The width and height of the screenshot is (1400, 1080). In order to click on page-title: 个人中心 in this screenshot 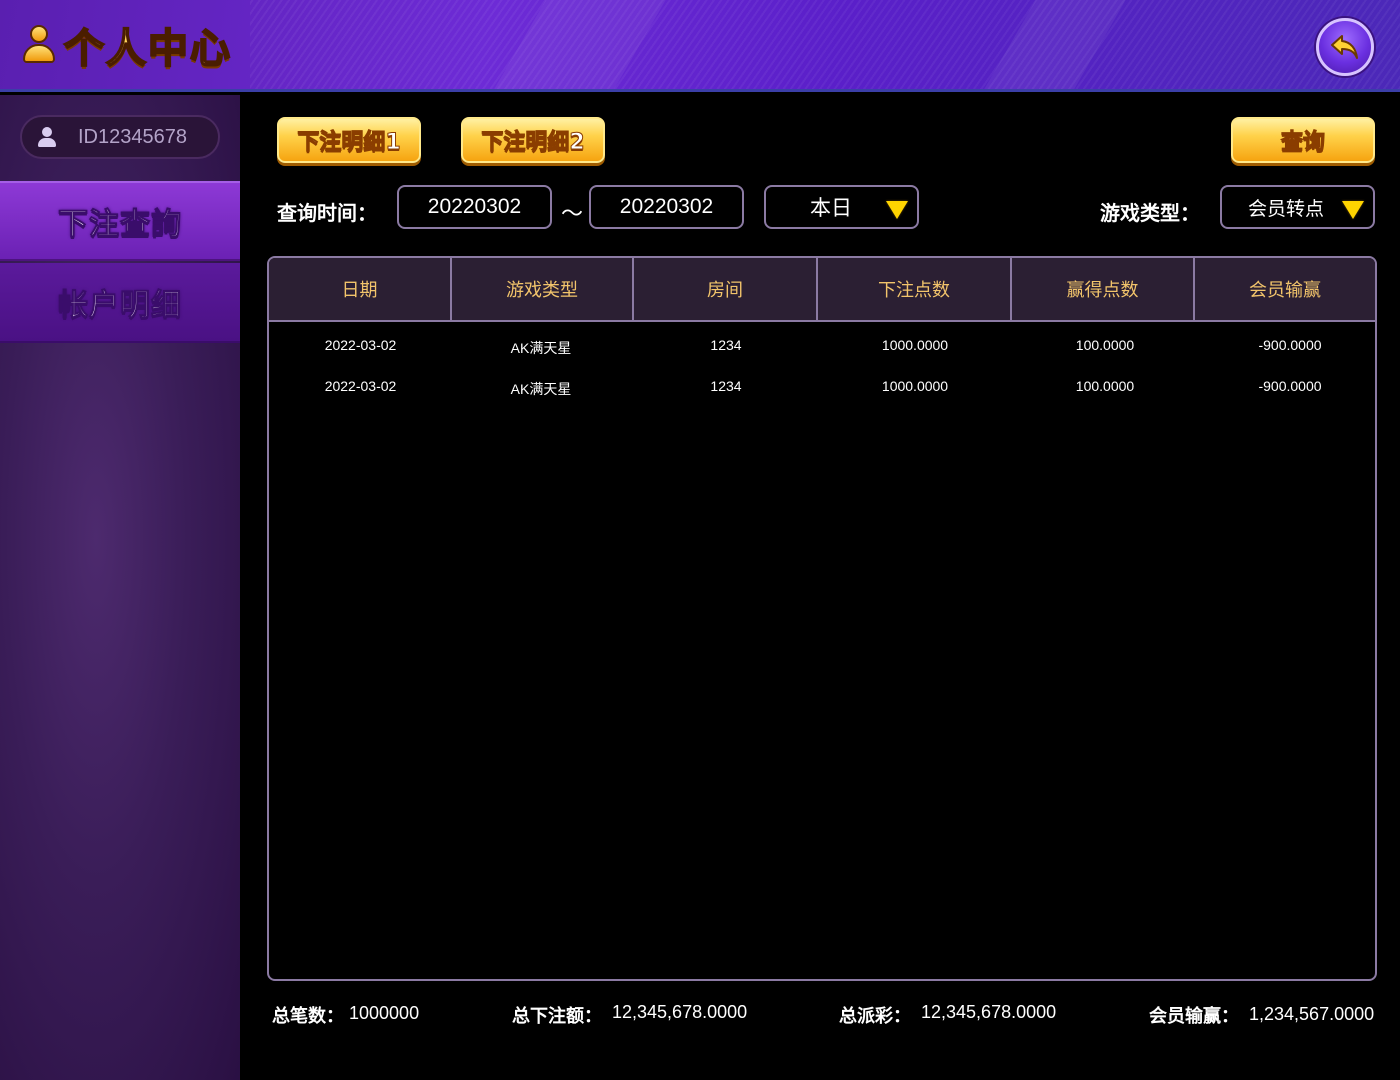, I will do `click(127, 47)`.